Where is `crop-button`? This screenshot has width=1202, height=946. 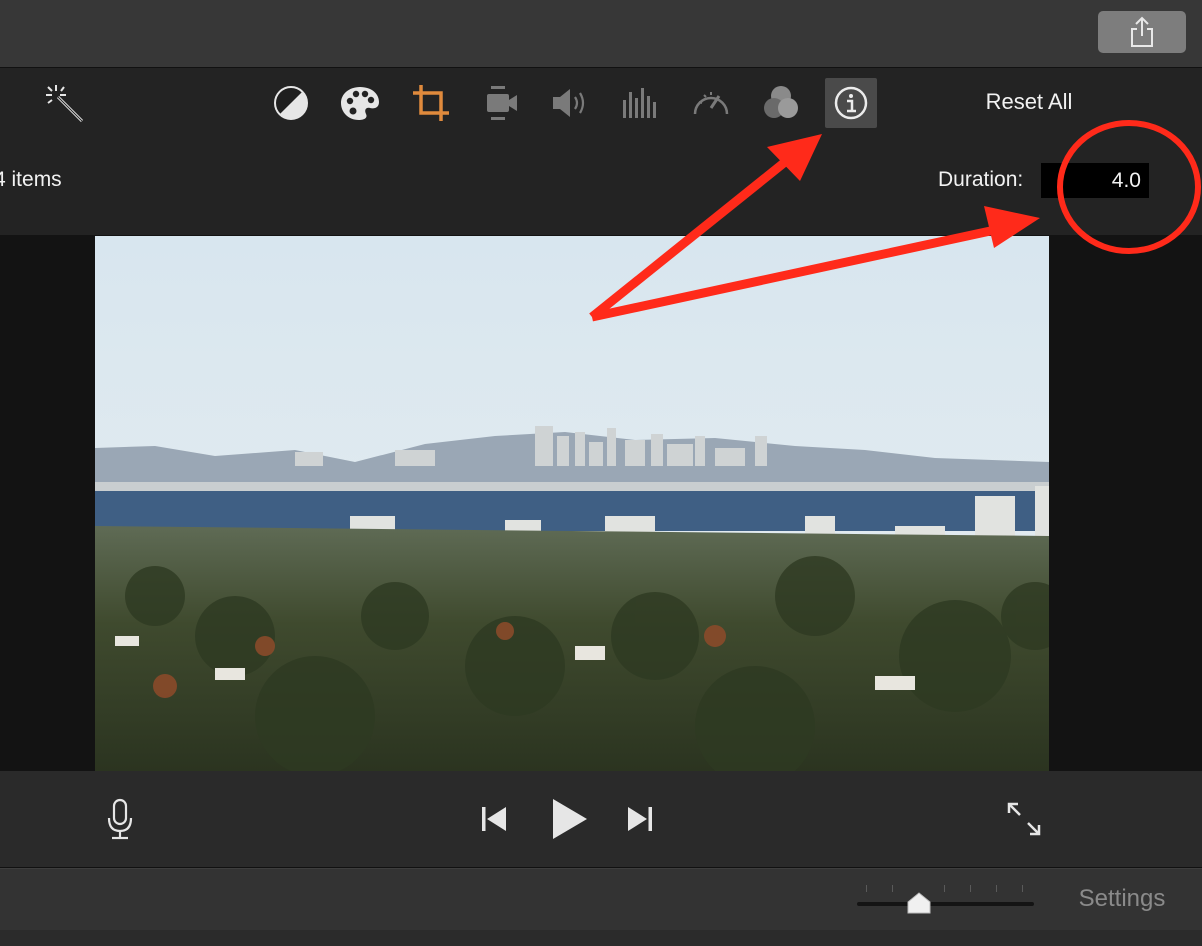
crop-button is located at coordinates (431, 103).